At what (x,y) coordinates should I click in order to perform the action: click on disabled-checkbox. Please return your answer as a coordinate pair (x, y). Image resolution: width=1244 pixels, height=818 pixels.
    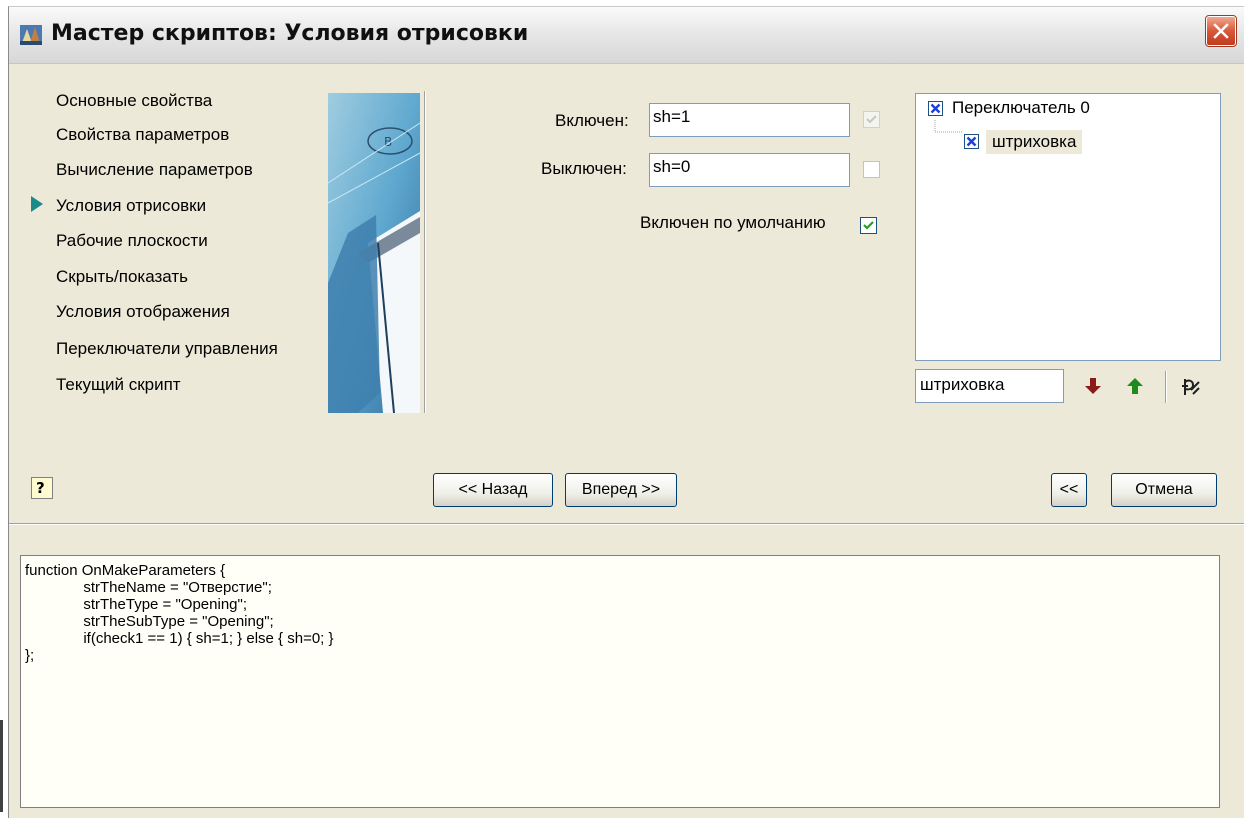
    Looking at the image, I should click on (871, 169).